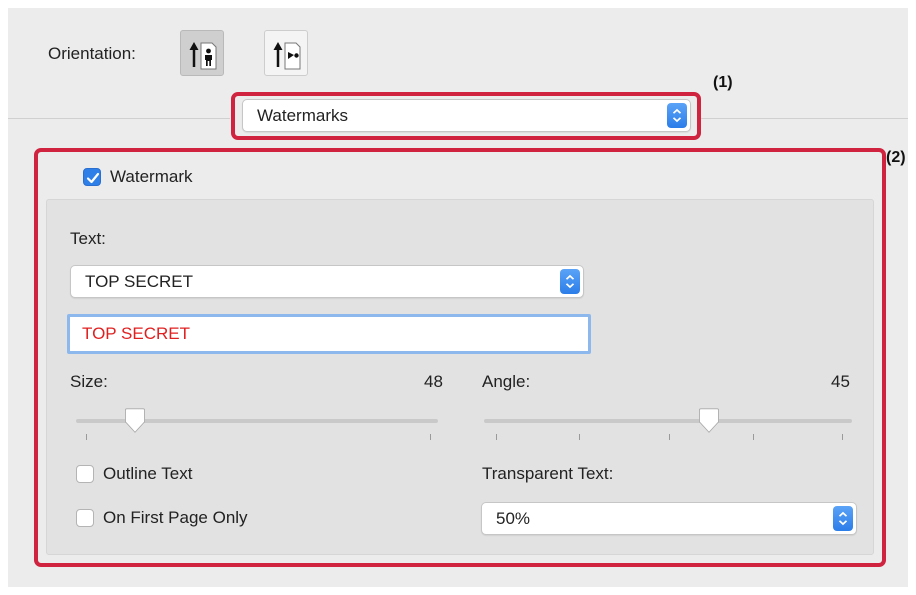 The height and width of the screenshot is (595, 916). I want to click on text-select-stepper, so click(570, 281).